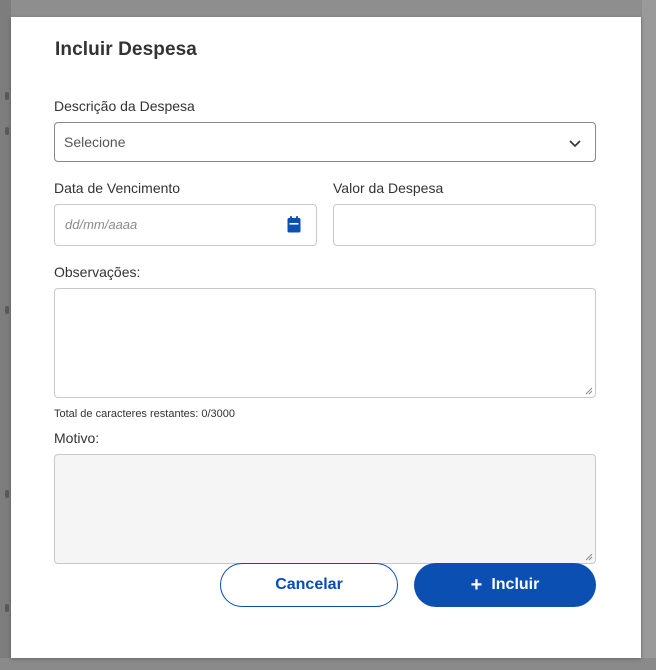 Image resolution: width=656 pixels, height=670 pixels. Describe the element at coordinates (5, 335) in the screenshot. I see `page-backdrop-left` at that location.